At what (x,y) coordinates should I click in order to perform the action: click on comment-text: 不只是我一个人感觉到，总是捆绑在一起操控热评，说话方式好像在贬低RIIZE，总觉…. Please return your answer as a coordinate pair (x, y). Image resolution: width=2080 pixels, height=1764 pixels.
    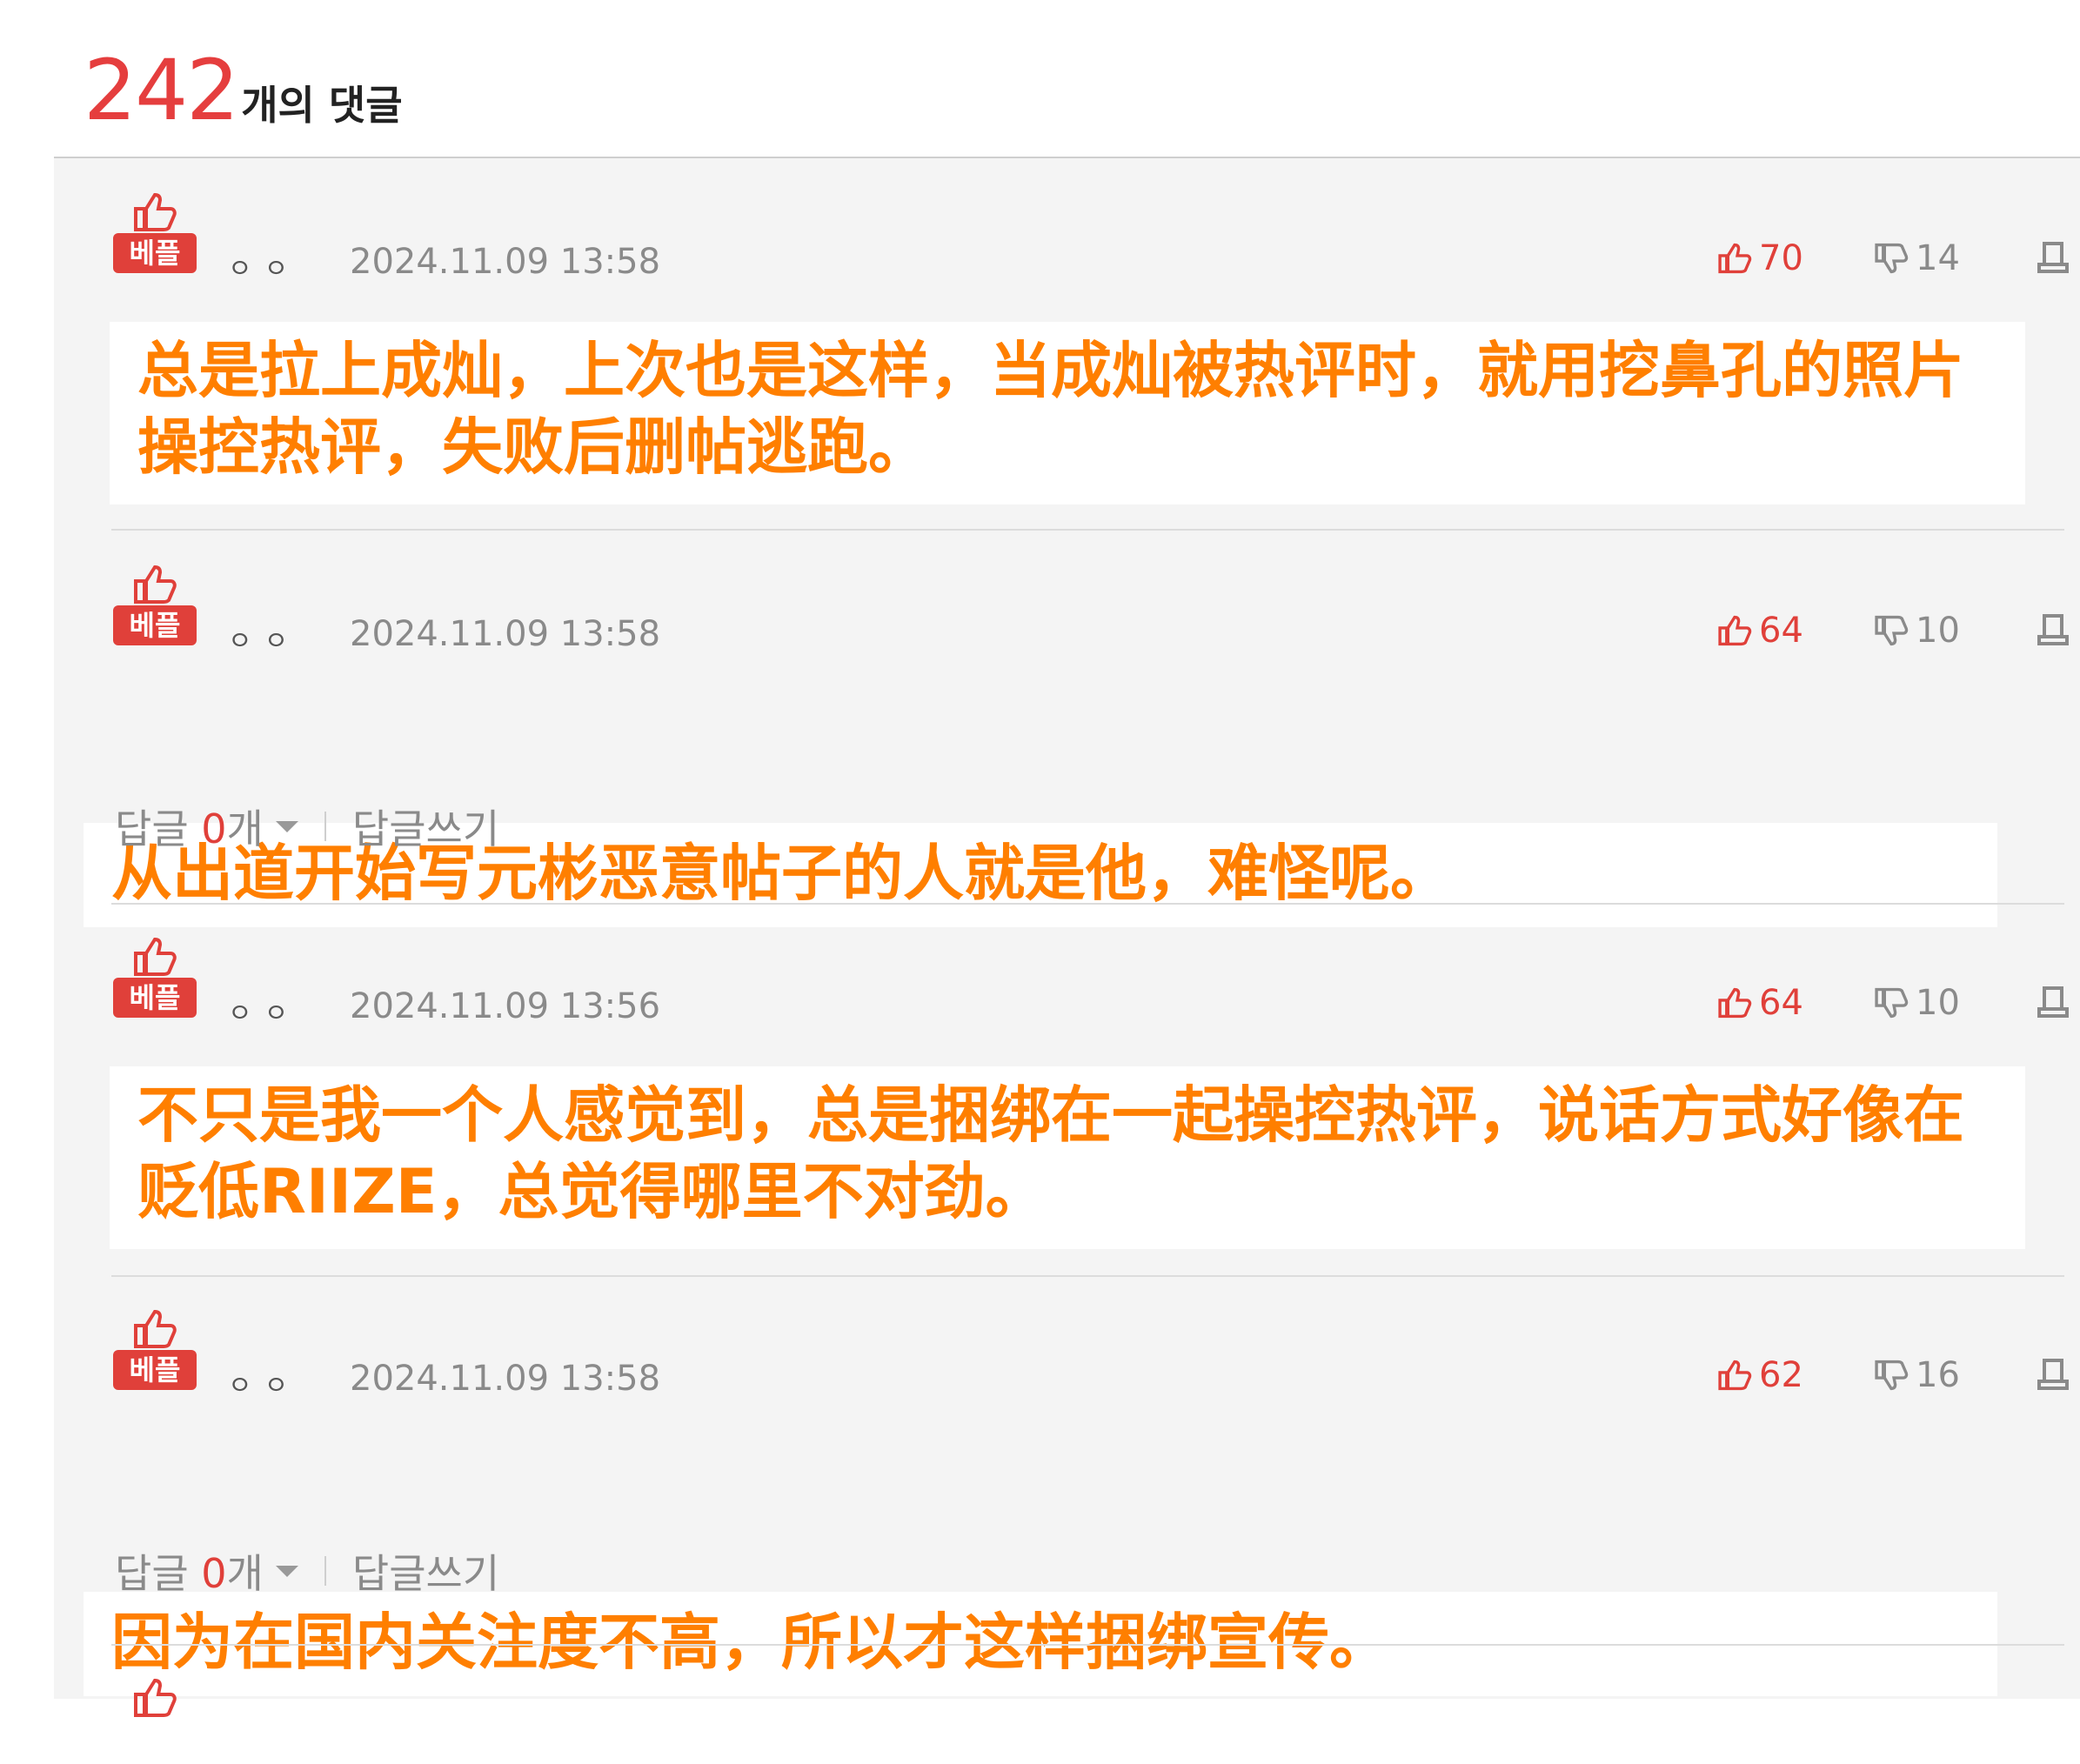
    Looking at the image, I should click on (1051, 1153).